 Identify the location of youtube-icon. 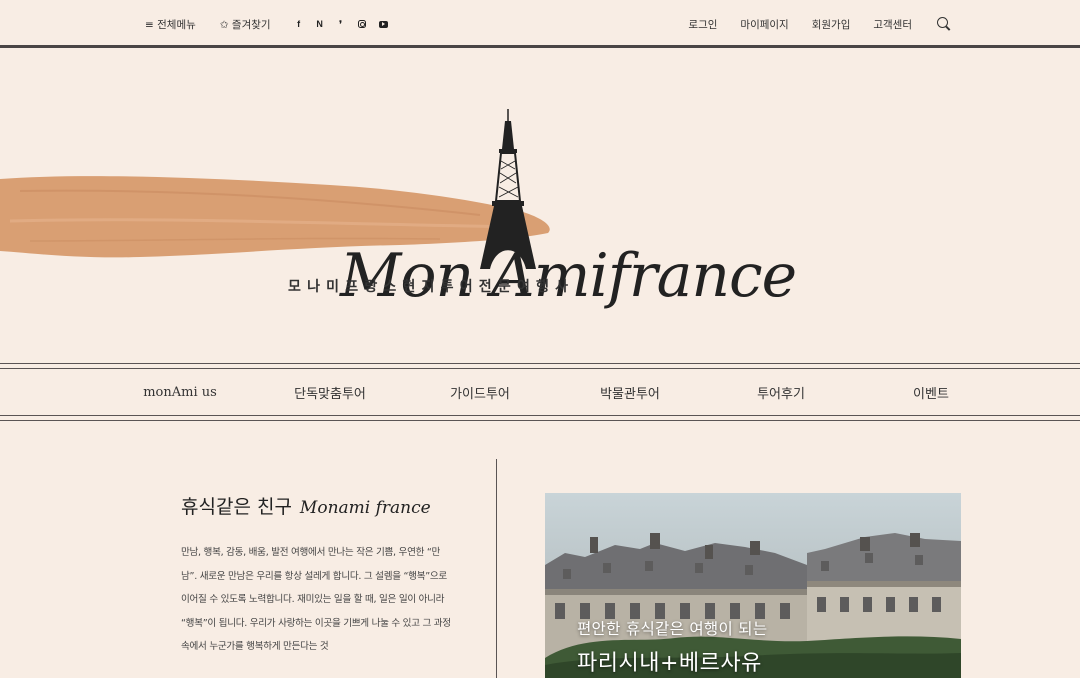
(383, 24).